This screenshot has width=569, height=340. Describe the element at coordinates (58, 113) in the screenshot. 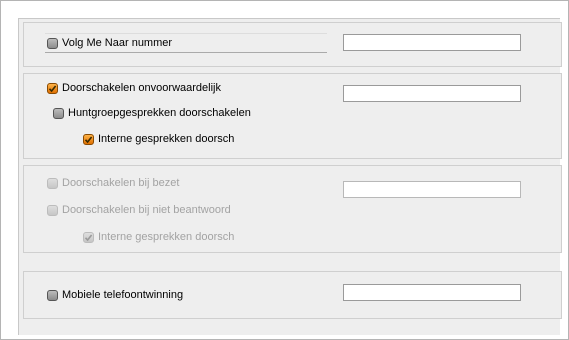

I see `forward-huntgroup-checkbox` at that location.